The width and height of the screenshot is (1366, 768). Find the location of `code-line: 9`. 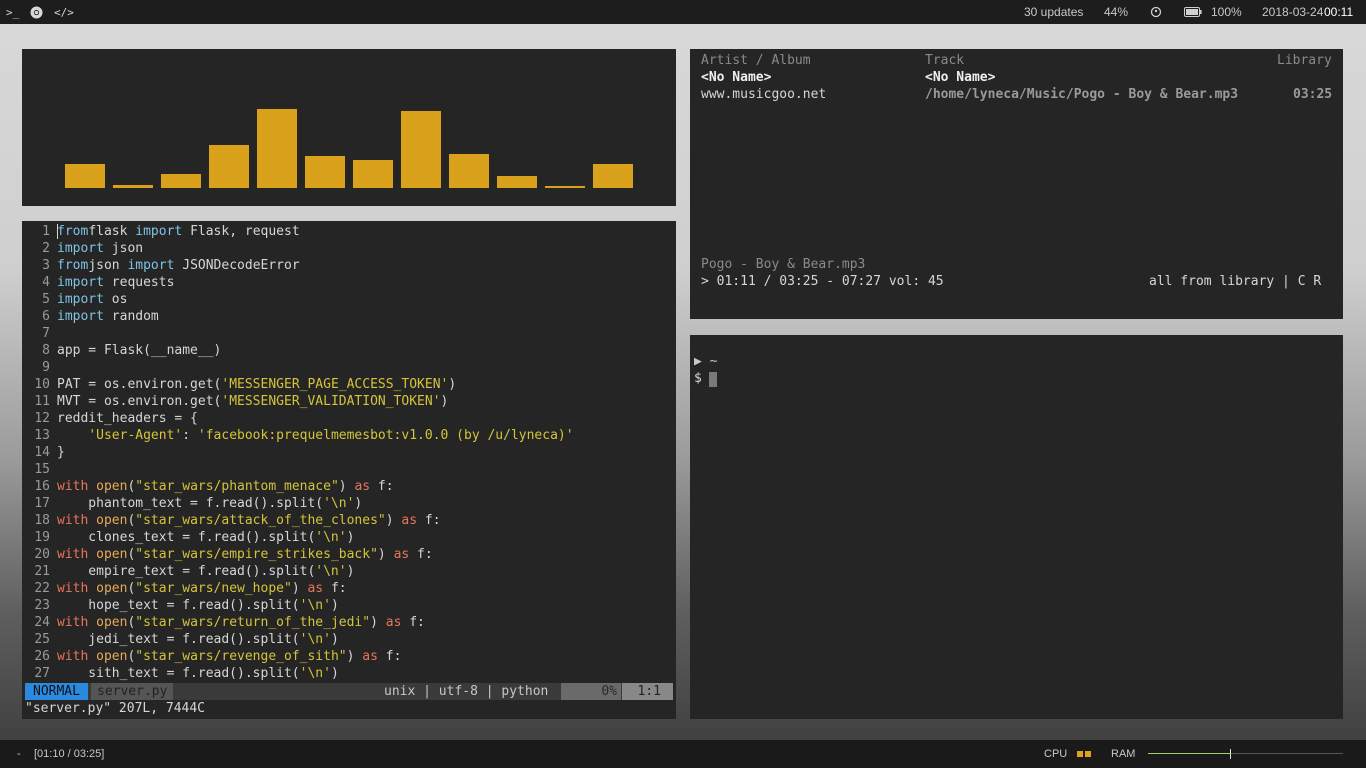

code-line: 9 is located at coordinates (36, 367).